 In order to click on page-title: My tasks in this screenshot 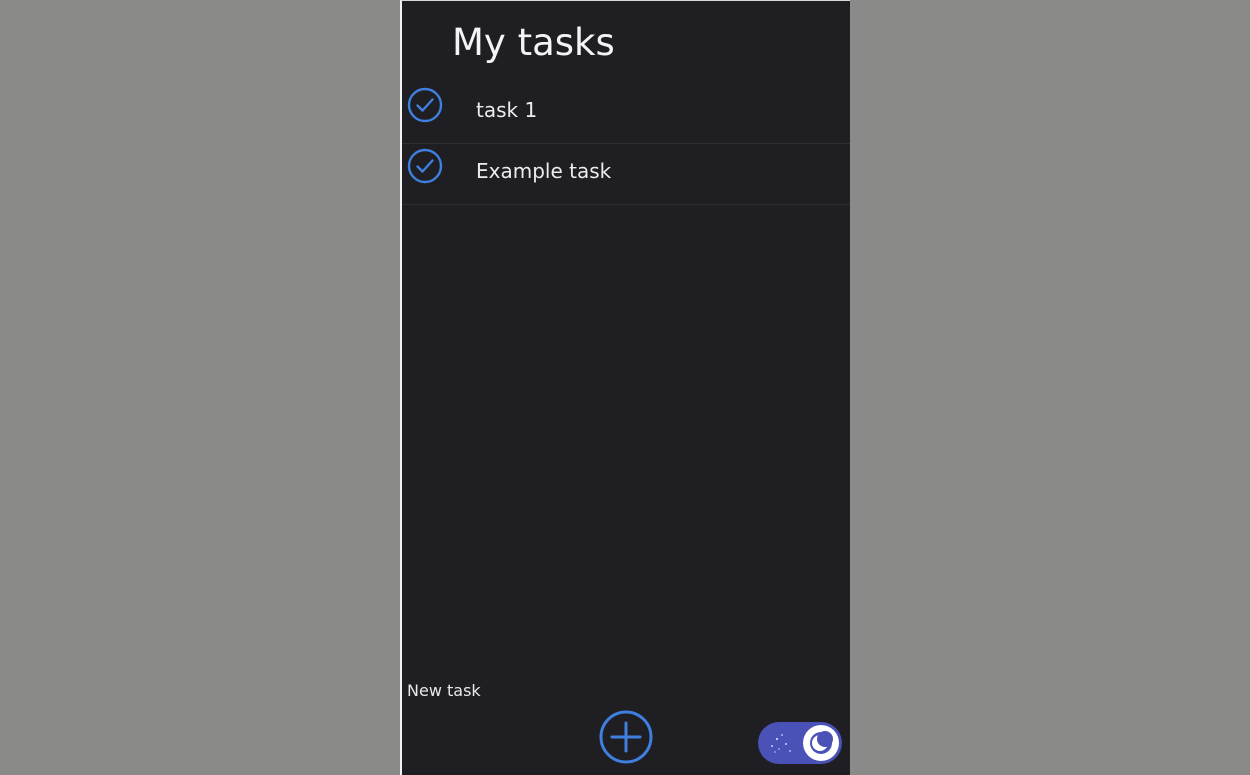, I will do `click(533, 42)`.